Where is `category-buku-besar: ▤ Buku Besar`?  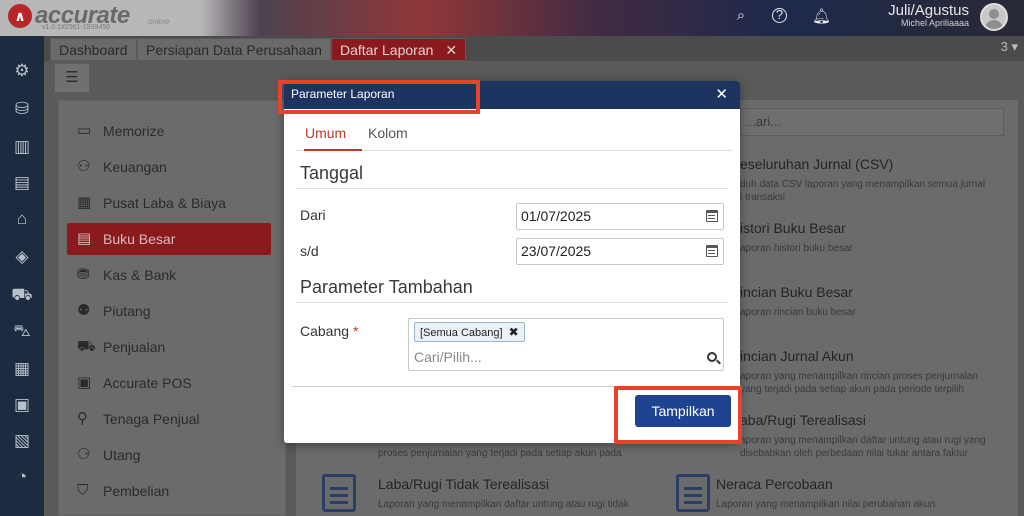
category-buku-besar: ▤ Buku Besar is located at coordinates (169, 239).